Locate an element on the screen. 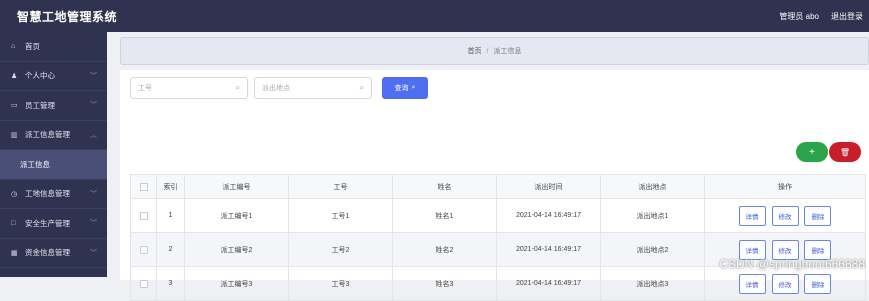 This screenshot has height=301, width=869. search-bar: 工号 ⌕ 派出地点 ⌕ 查询 ⌕ is located at coordinates (279, 88).